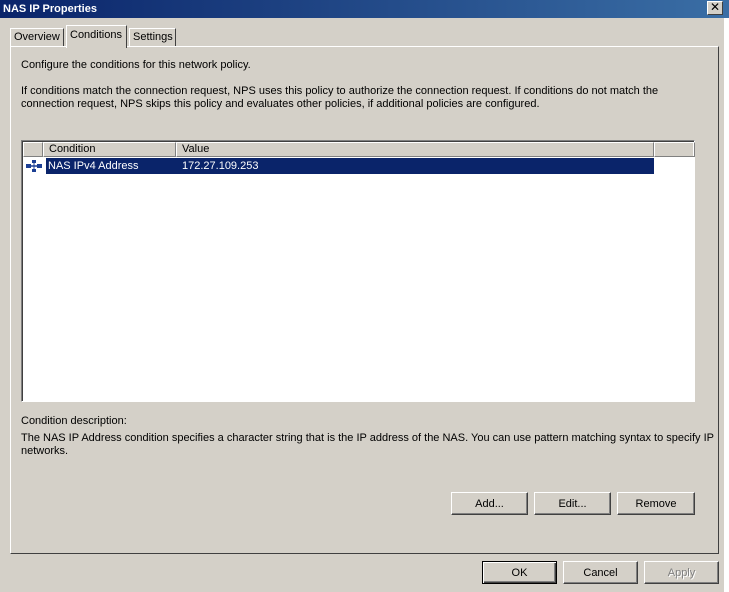  Describe the element at coordinates (96, 36) in the screenshot. I see `tab-conditions: Conditions` at that location.